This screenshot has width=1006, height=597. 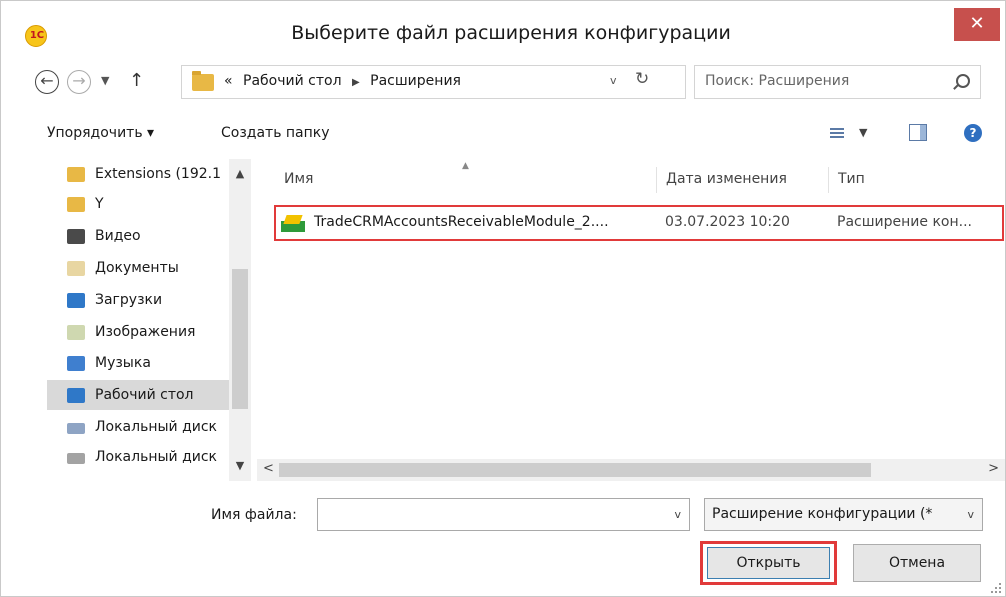 What do you see at coordinates (142, 236) in the screenshot?
I see `tree-item: Видео` at bounding box center [142, 236].